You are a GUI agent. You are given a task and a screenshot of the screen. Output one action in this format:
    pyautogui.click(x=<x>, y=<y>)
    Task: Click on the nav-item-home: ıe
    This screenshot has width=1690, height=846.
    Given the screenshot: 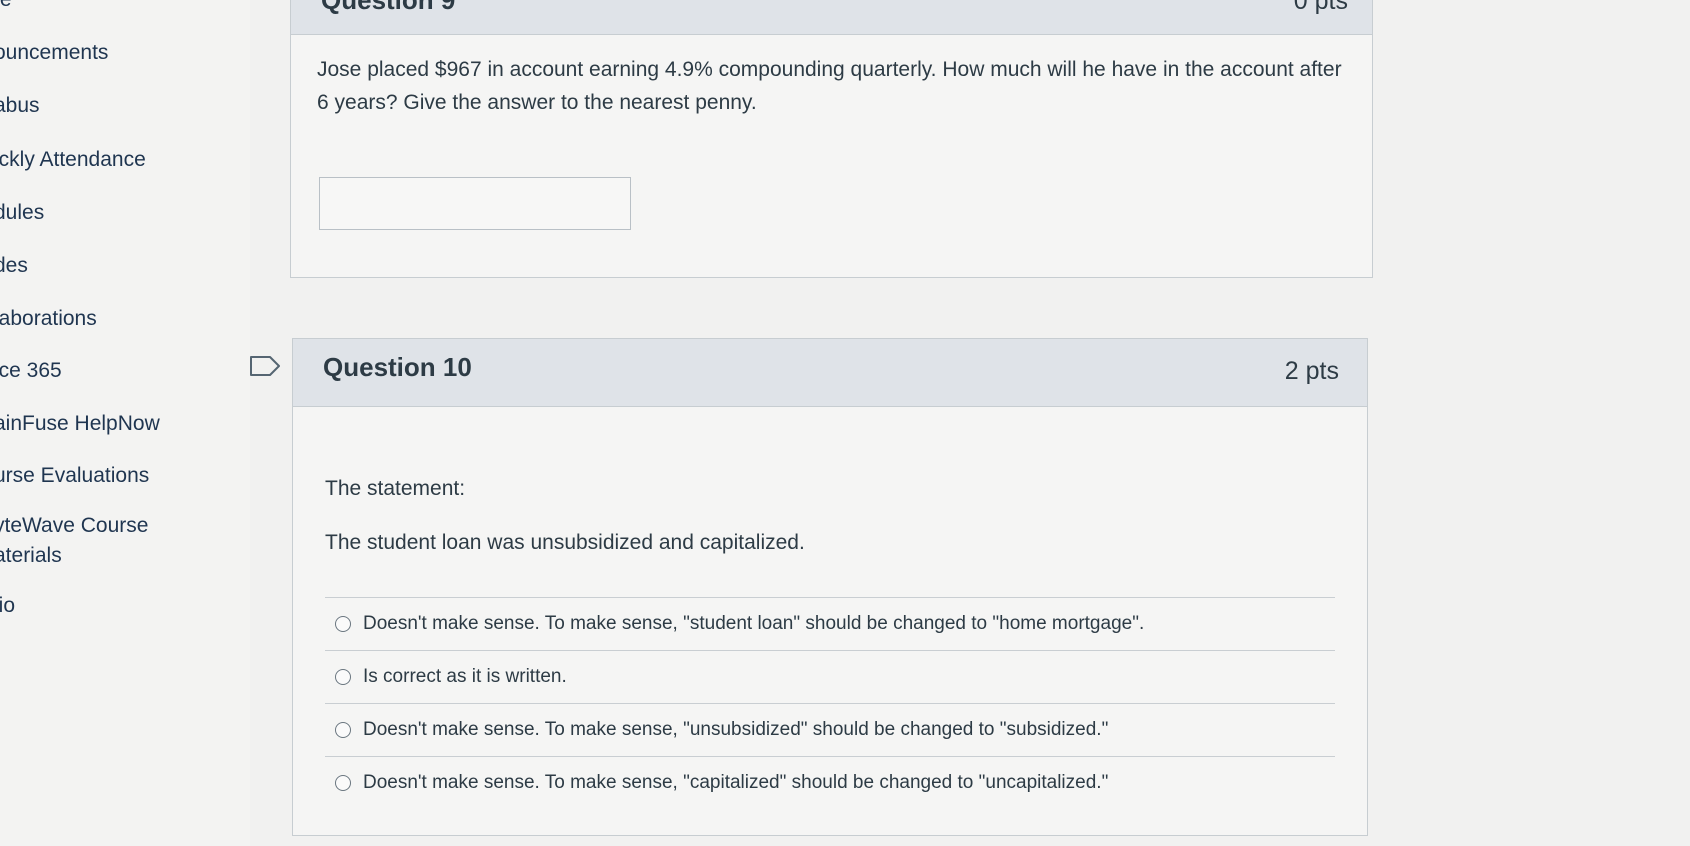 What is the action you would take?
    pyautogui.click(x=6, y=7)
    